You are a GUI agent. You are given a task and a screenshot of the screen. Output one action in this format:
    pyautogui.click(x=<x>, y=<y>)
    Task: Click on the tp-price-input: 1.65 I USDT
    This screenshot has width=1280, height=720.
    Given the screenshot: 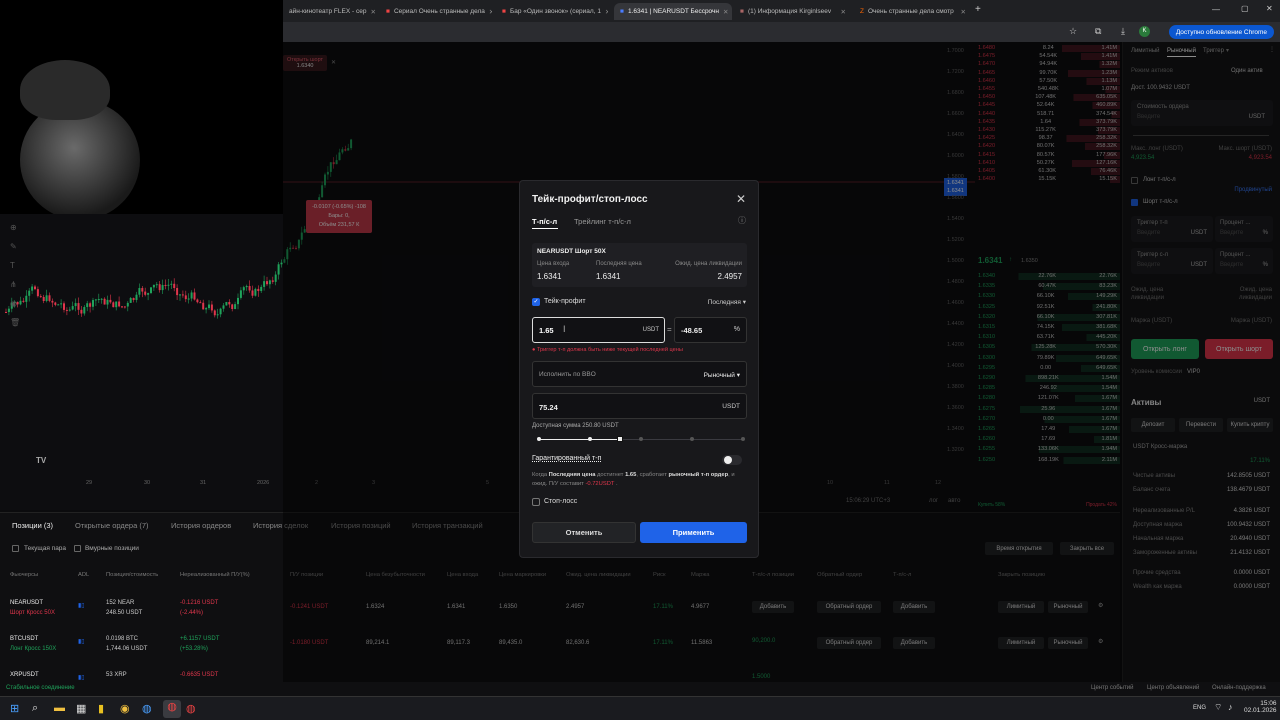 What is the action you would take?
    pyautogui.click(x=598, y=330)
    